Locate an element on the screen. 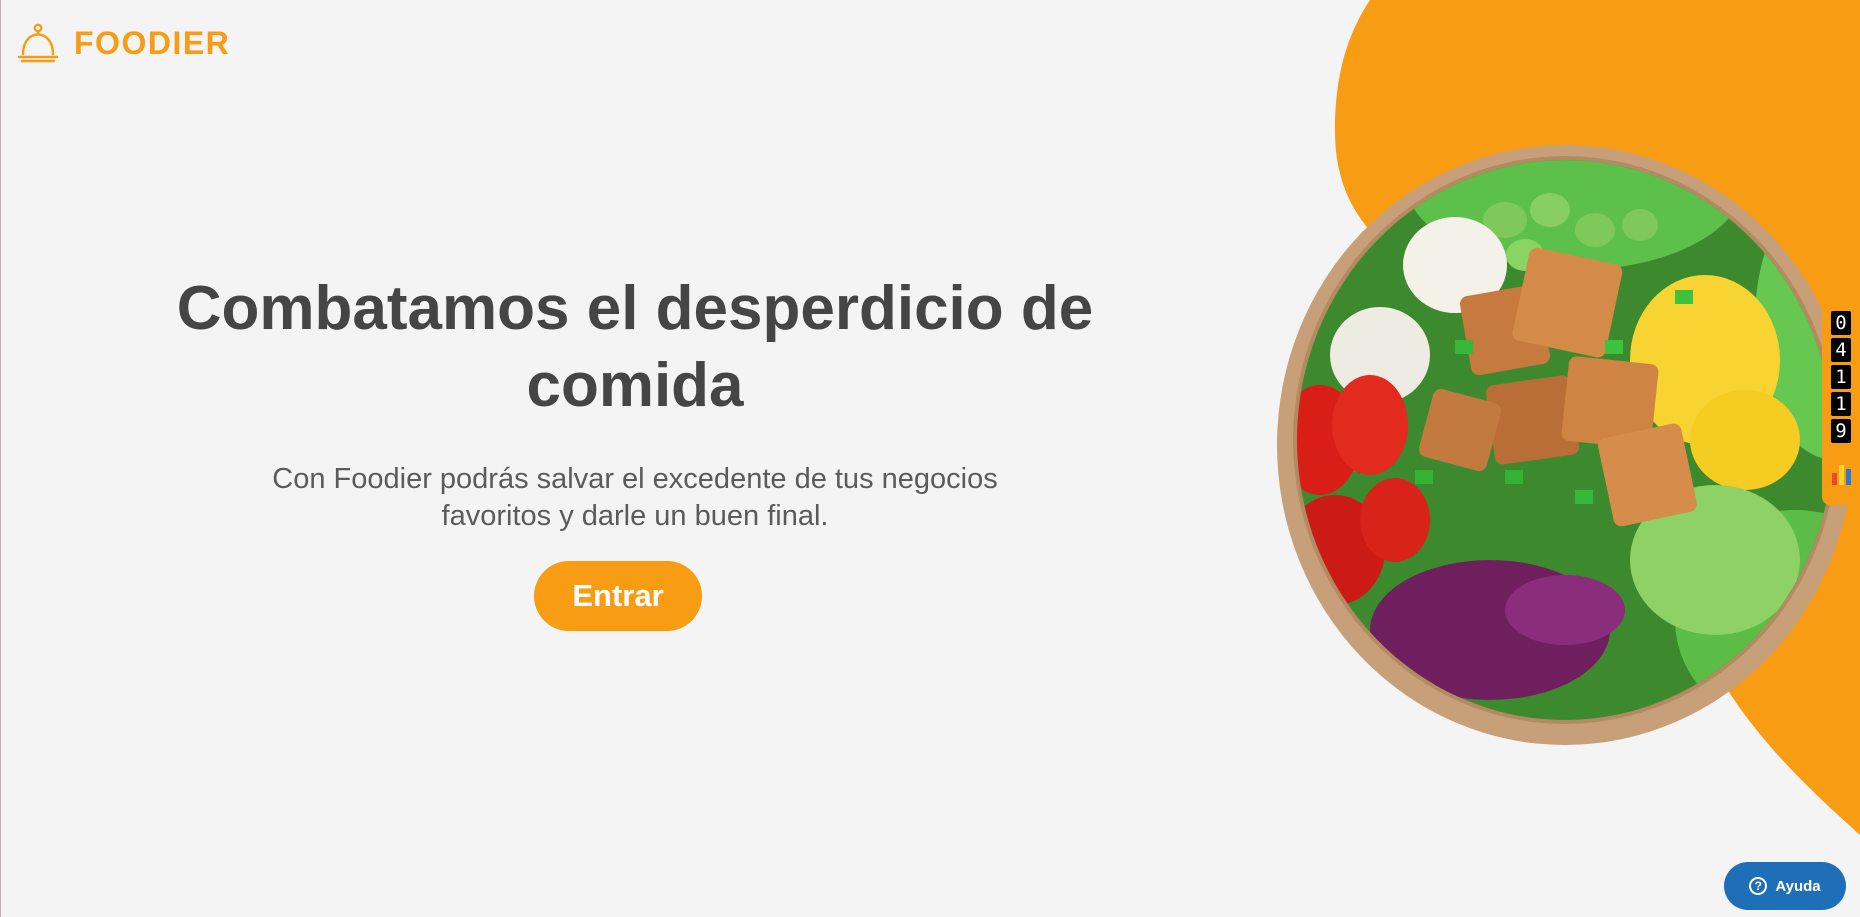 Image resolution: width=1860 pixels, height=917 pixels. enter-button: Entrar is located at coordinates (618, 596).